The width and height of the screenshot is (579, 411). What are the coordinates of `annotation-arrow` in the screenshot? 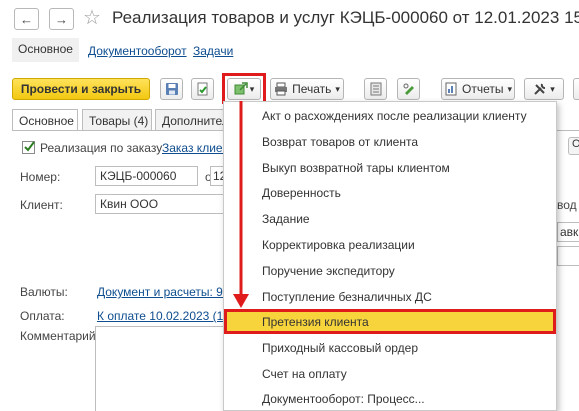 It's located at (241, 204).